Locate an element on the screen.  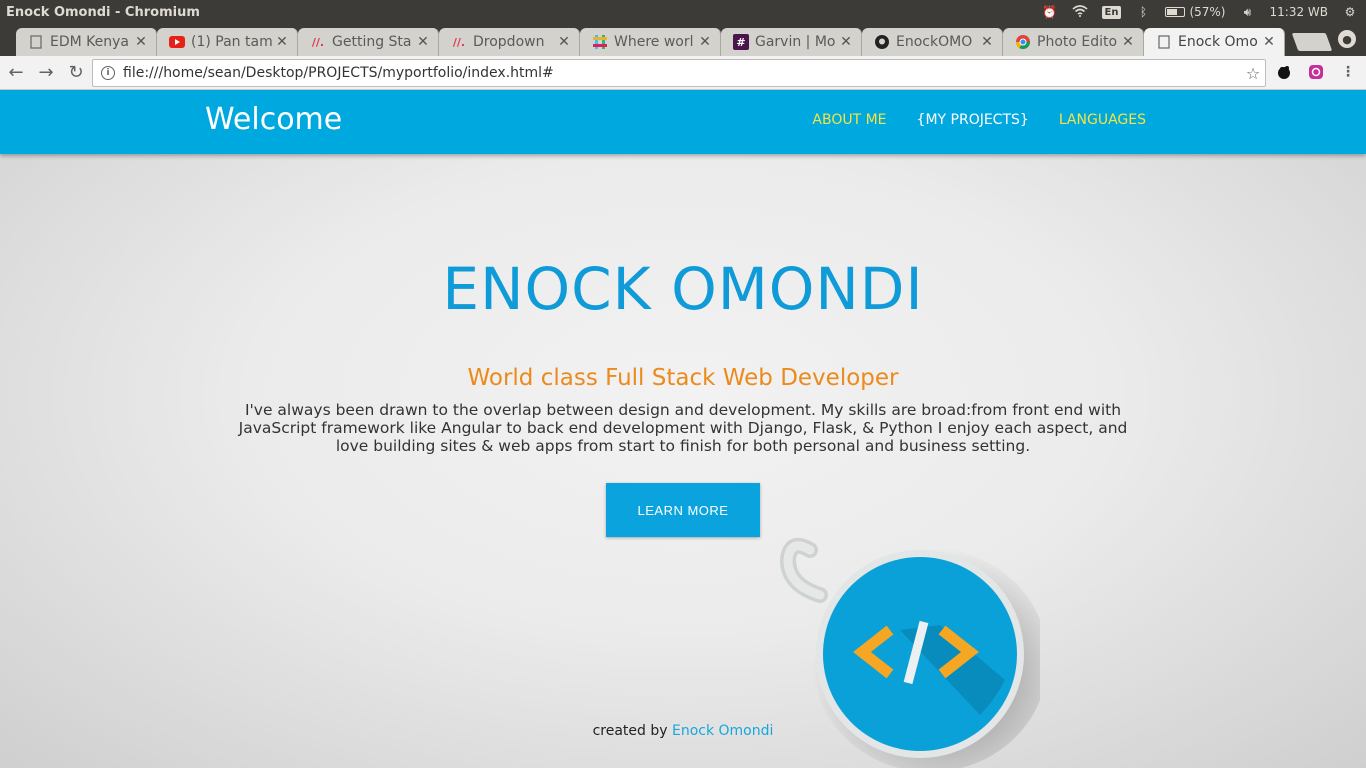
bookmark-star-icon: ☆ is located at coordinates (1253, 73).